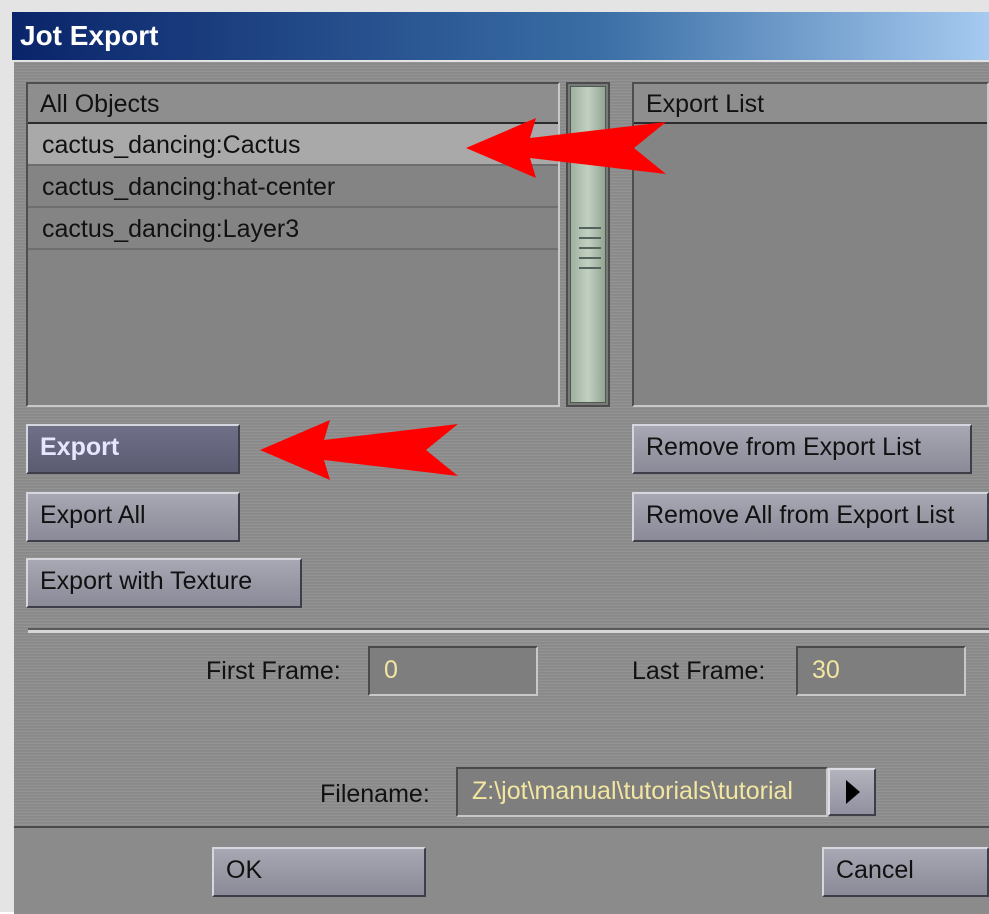 The width and height of the screenshot is (989, 914). I want to click on last-frame-input: 30, so click(881, 671).